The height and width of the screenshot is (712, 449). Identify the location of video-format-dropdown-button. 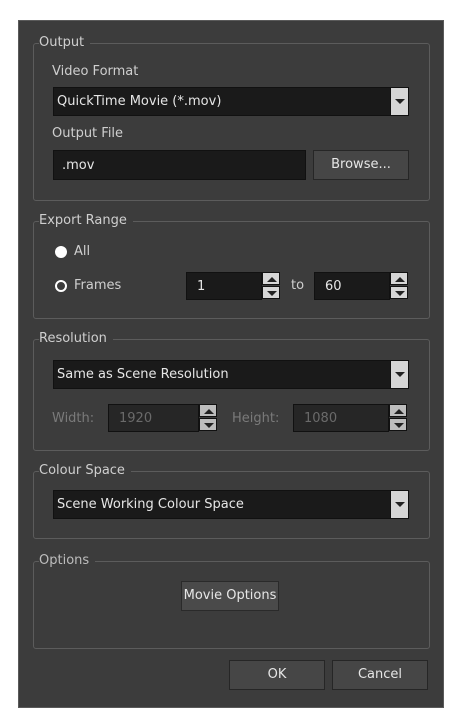
(399, 101).